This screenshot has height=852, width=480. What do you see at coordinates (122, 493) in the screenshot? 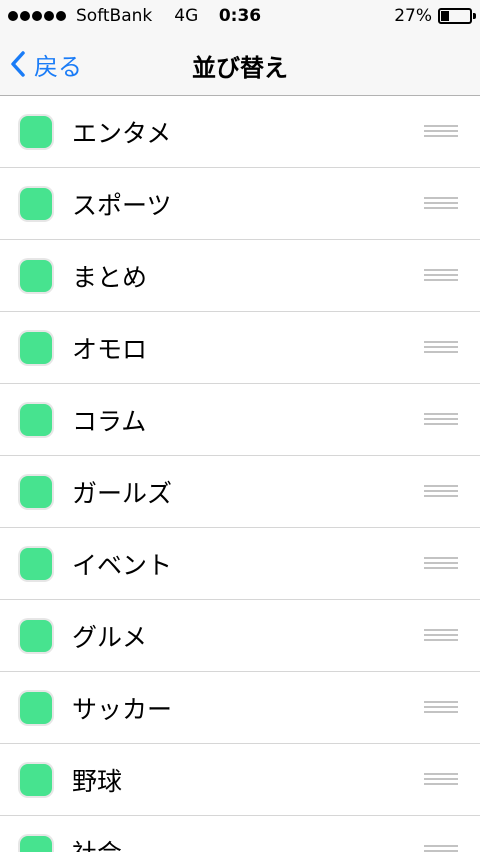
I see `list-item-label: ガールズ` at bounding box center [122, 493].